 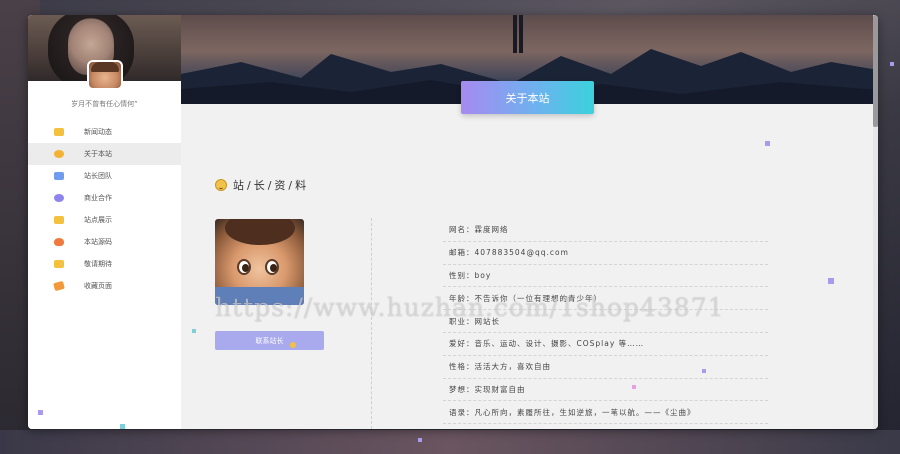 What do you see at coordinates (98, 286) in the screenshot?
I see `sidebar-item-label: 收藏页面` at bounding box center [98, 286].